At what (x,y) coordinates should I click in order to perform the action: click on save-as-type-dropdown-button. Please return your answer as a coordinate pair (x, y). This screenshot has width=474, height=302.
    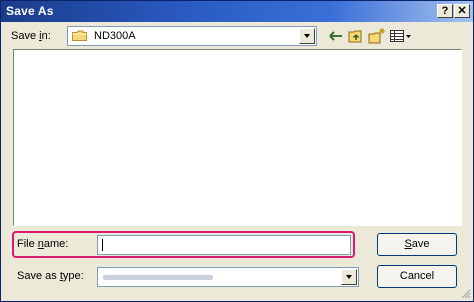
    Looking at the image, I should click on (349, 277).